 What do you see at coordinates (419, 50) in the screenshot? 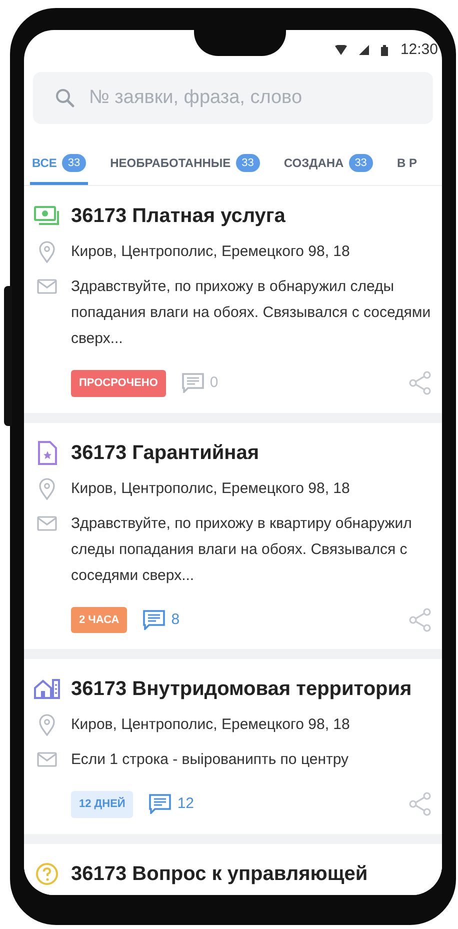
I see `status-time: 12:30` at bounding box center [419, 50].